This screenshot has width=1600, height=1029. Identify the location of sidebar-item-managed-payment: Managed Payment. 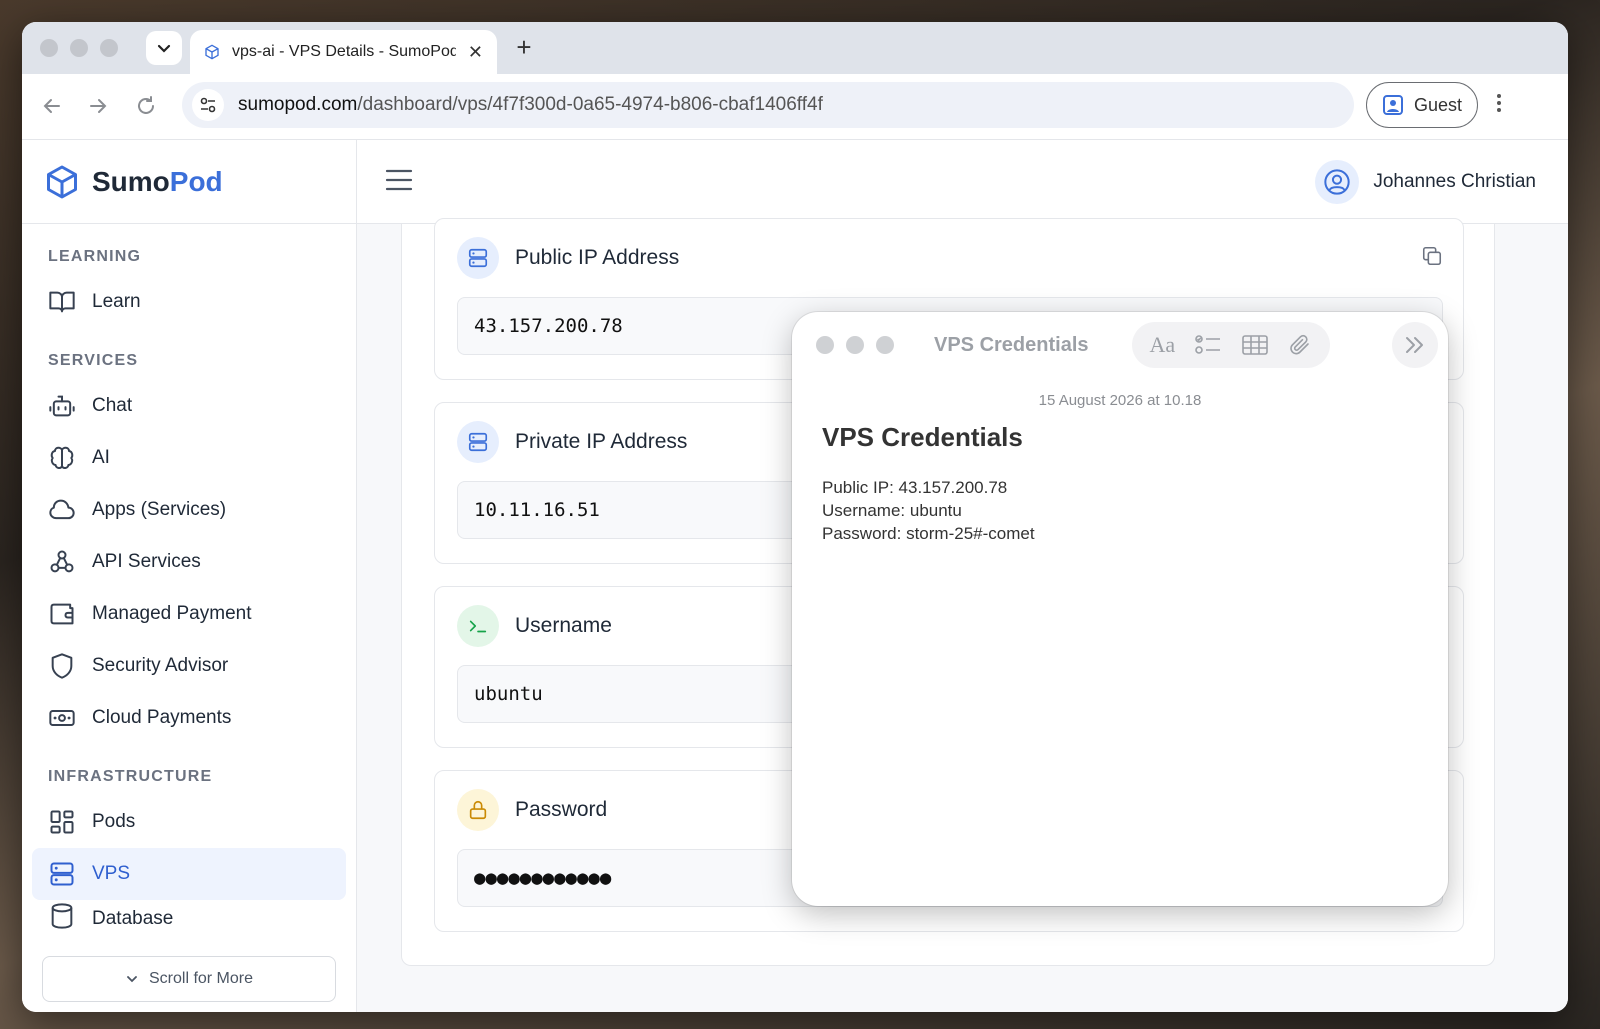
(189, 614).